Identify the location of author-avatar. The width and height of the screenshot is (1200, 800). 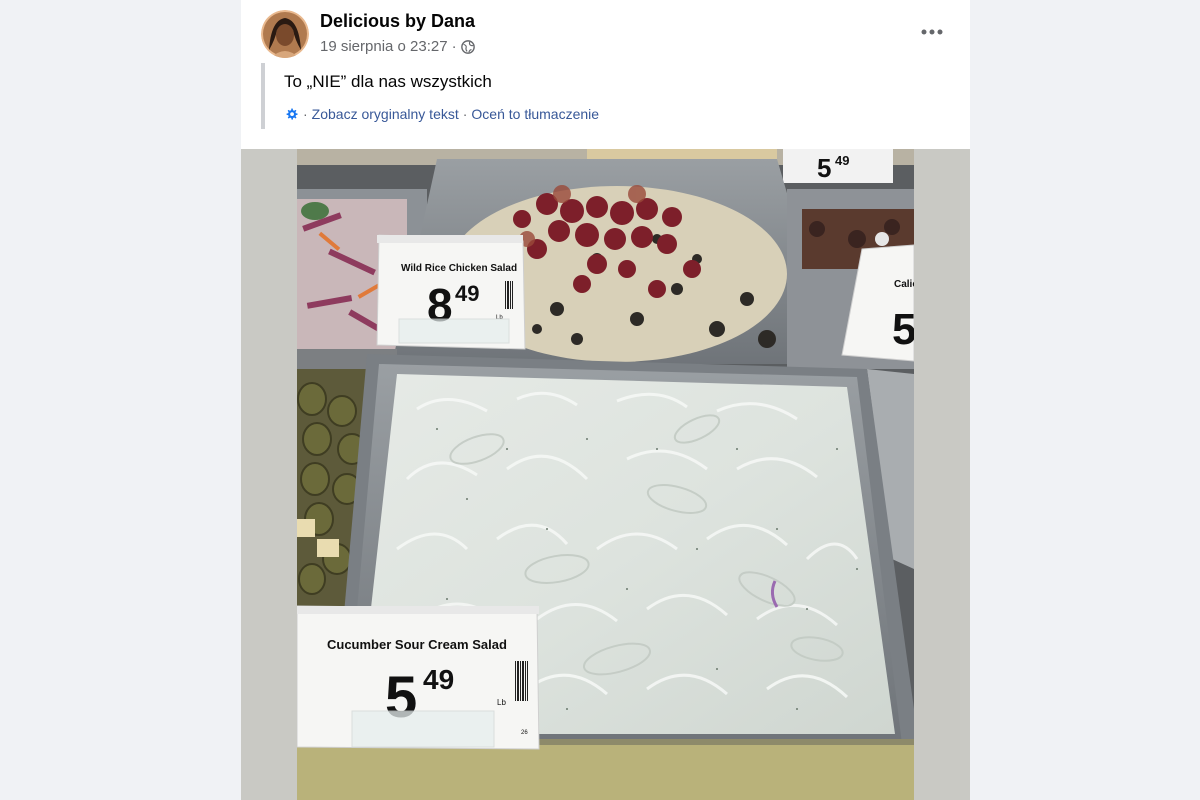
(285, 34).